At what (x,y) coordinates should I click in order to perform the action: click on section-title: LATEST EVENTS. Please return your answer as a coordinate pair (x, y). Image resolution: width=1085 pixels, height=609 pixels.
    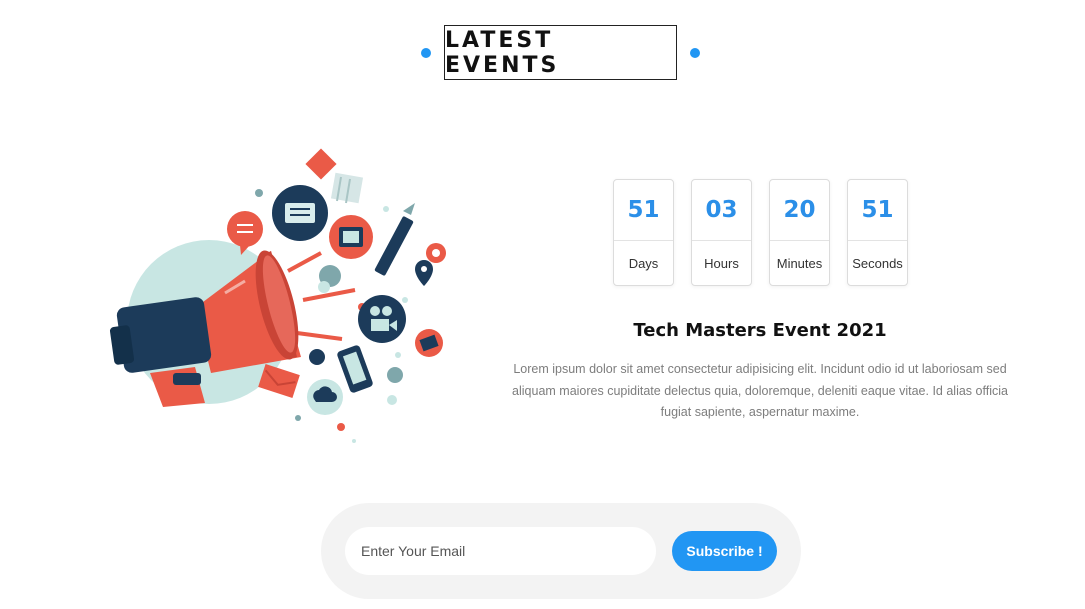
    Looking at the image, I should click on (560, 52).